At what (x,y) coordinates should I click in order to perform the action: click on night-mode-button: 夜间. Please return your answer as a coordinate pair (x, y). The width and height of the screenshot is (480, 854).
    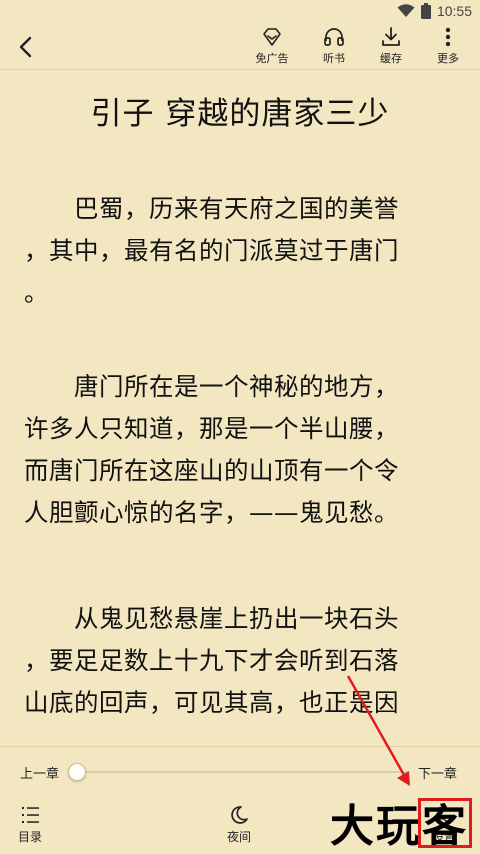
    Looking at the image, I should click on (239, 825).